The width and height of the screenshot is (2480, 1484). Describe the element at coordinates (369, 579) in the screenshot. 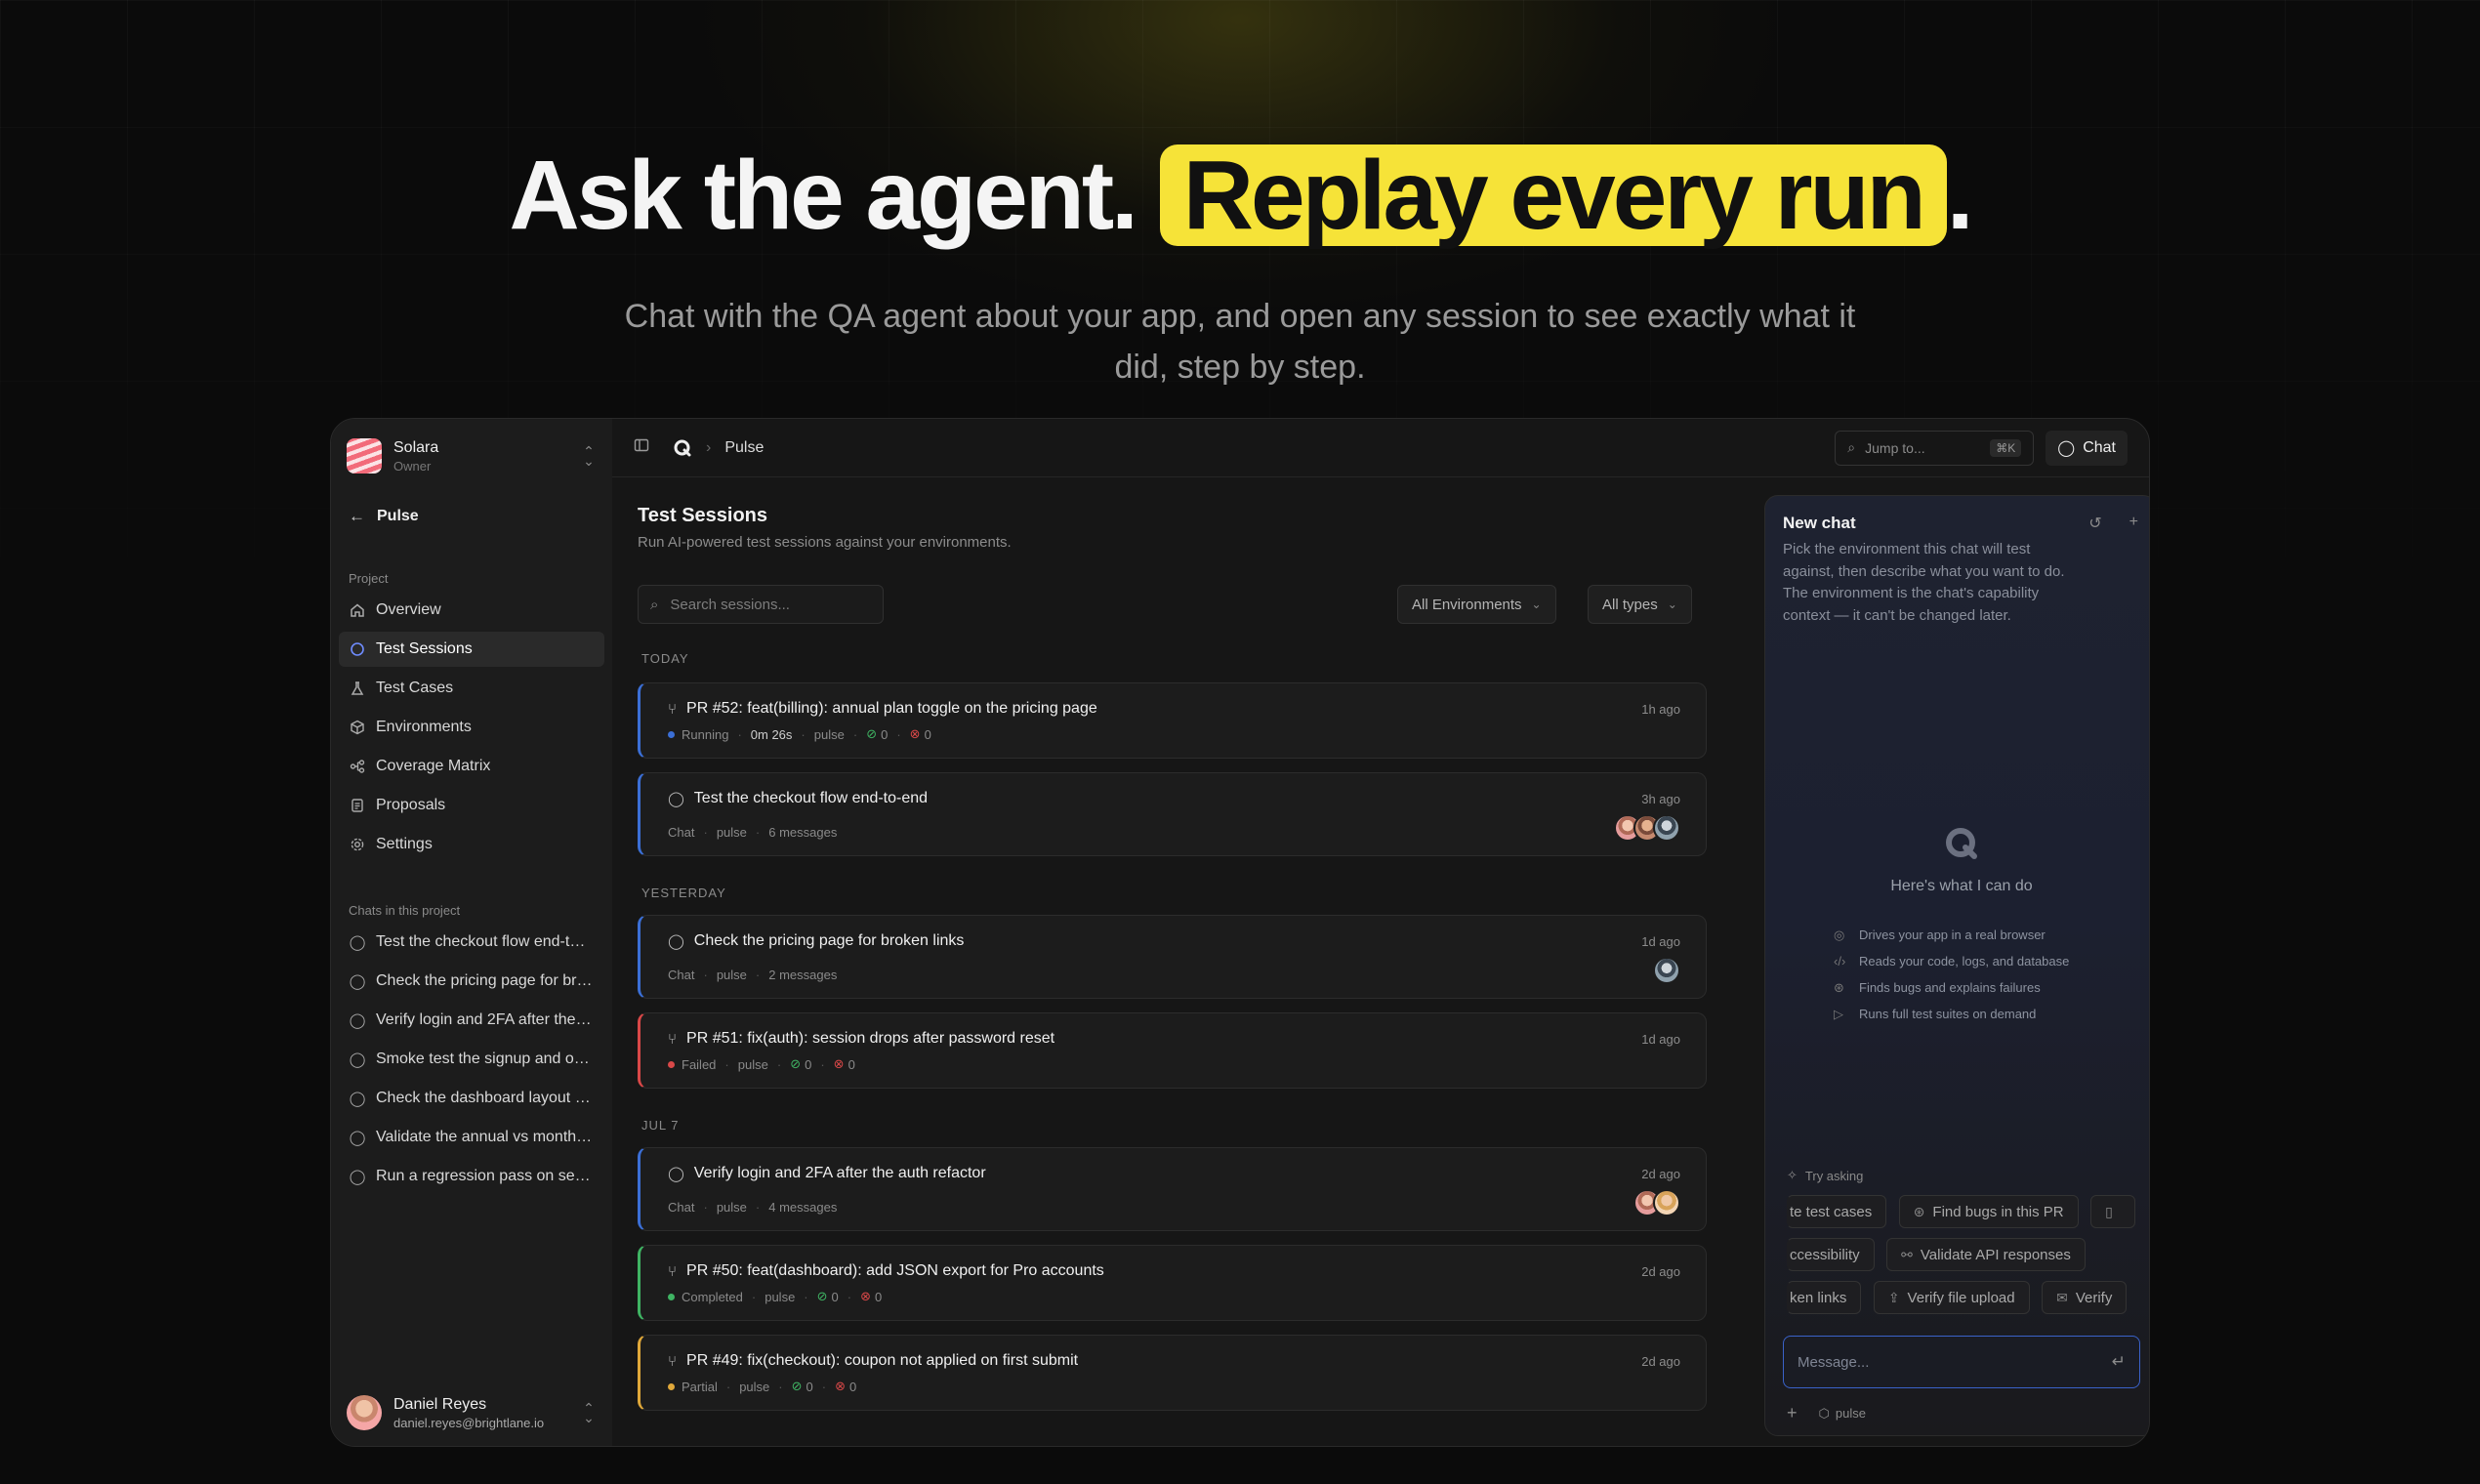

I see `project-section-label: Project` at that location.